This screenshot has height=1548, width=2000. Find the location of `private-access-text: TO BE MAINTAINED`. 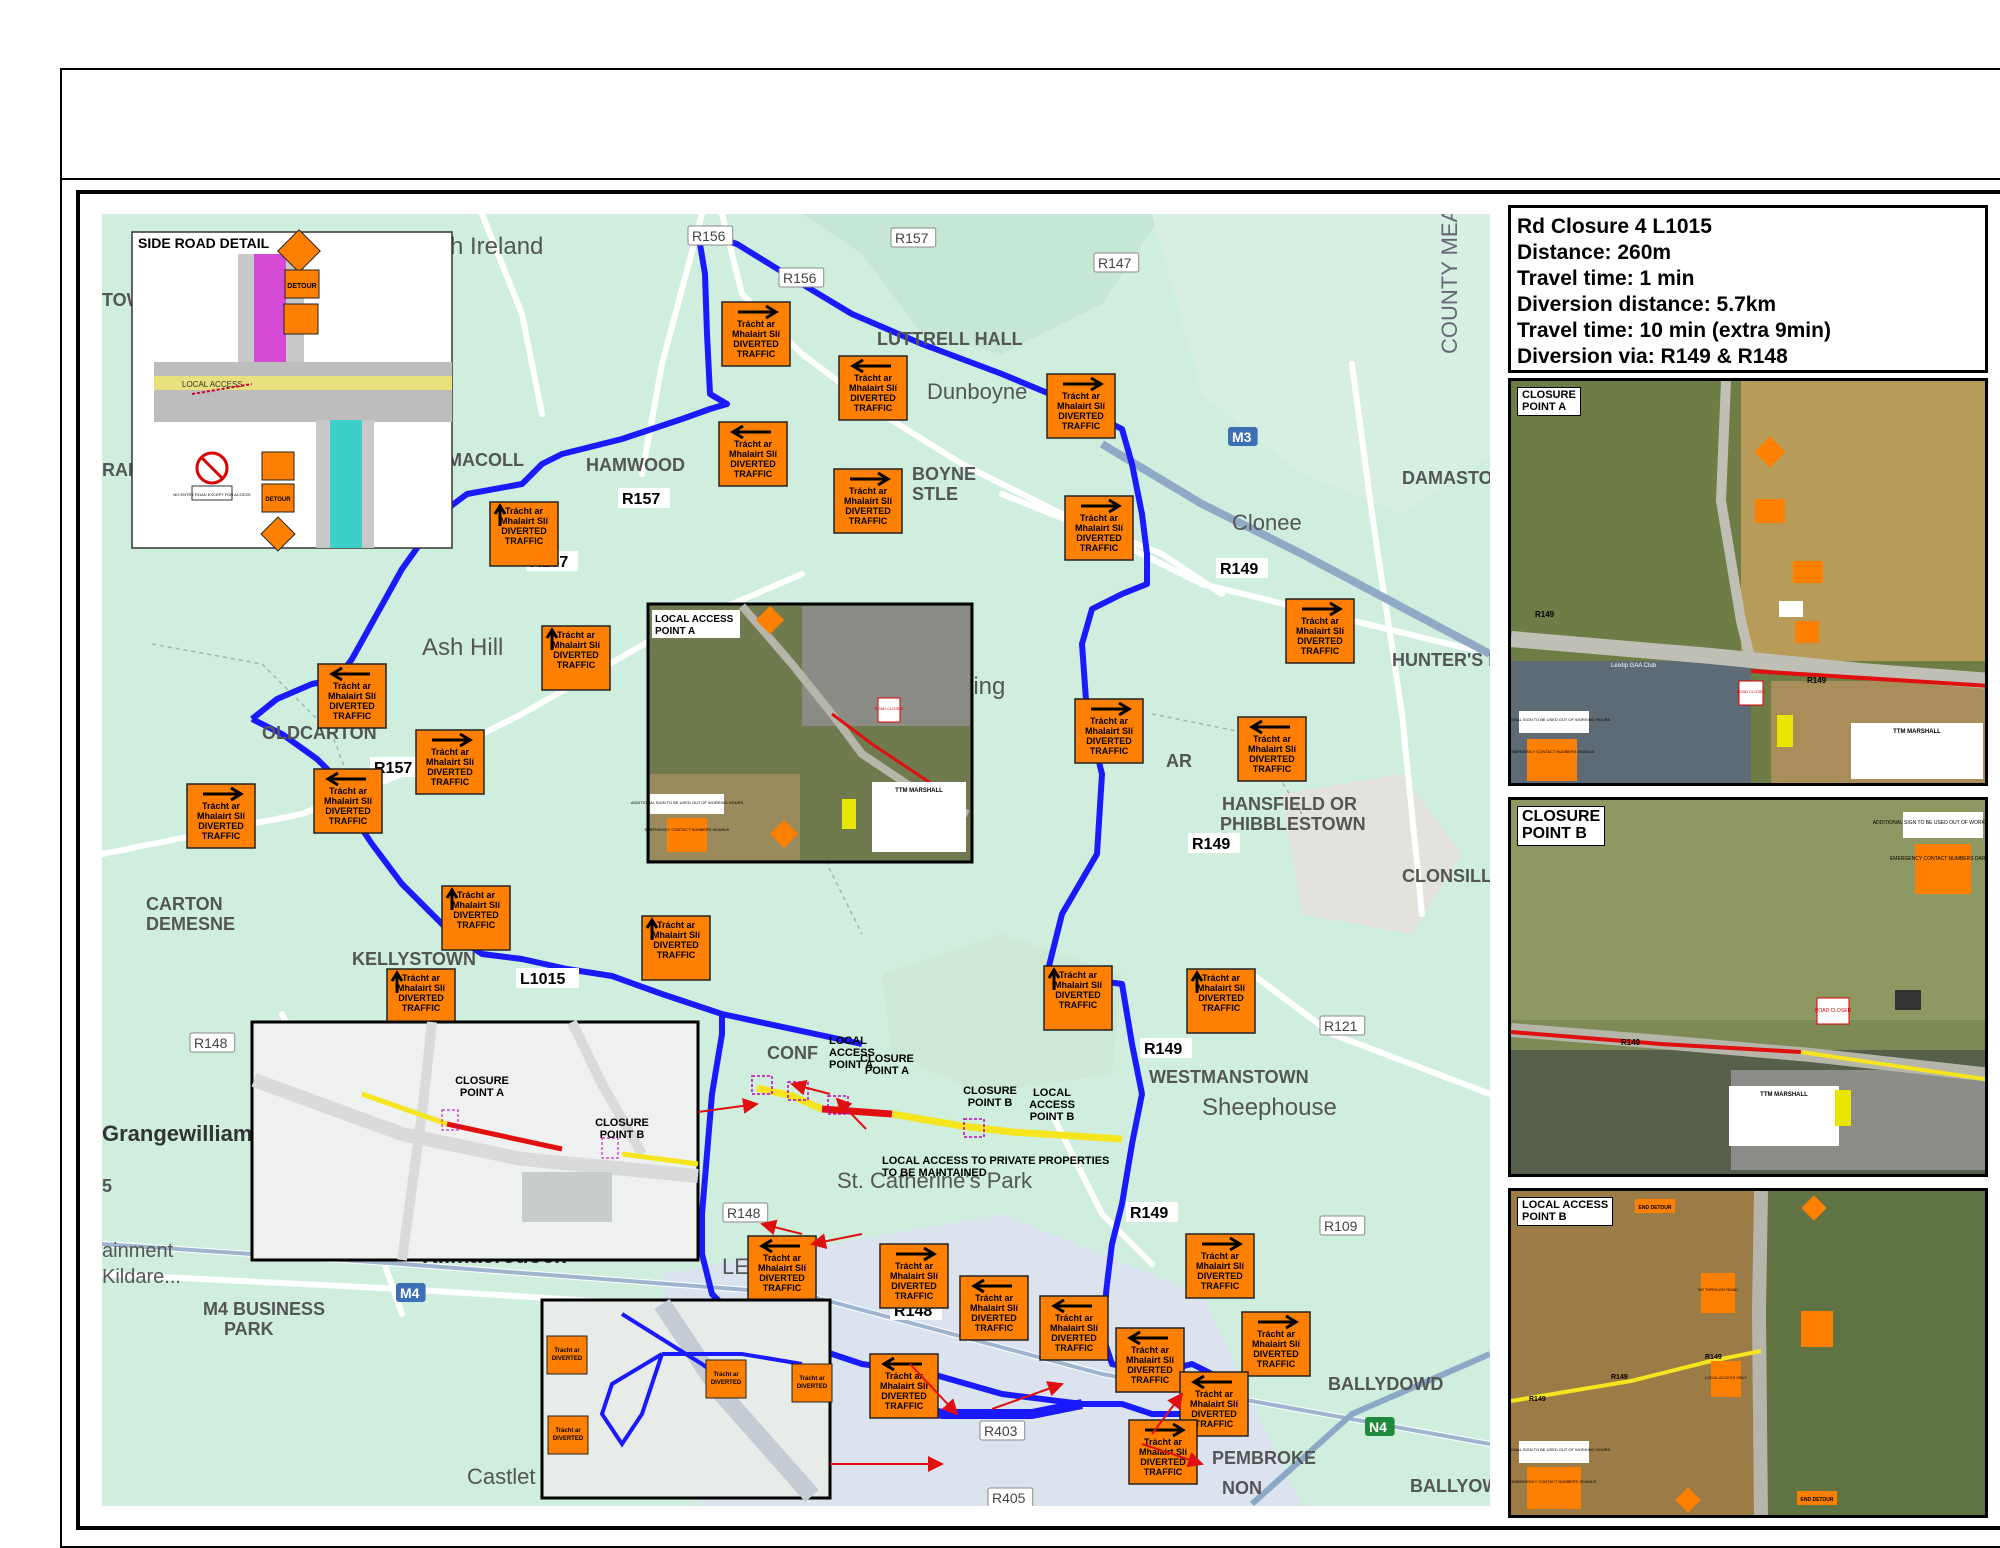

private-access-text: TO BE MAINTAINED is located at coordinates (934, 1173).